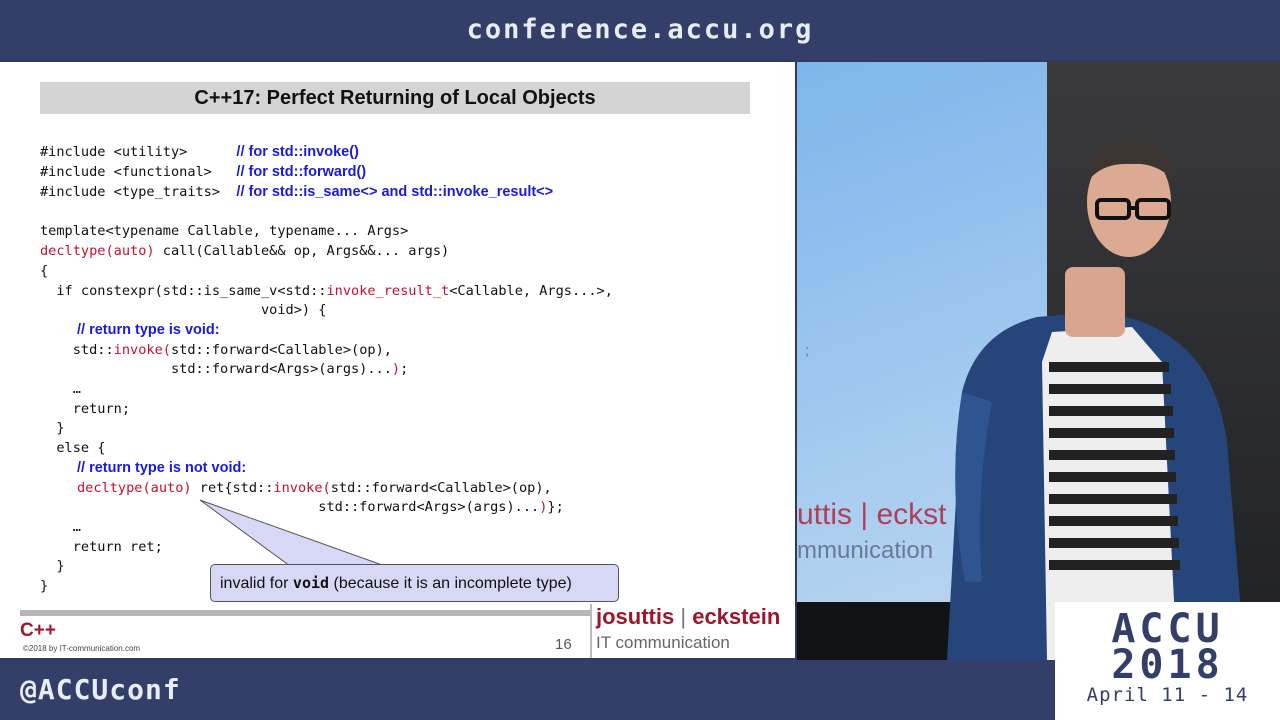 The image size is (1280, 720). I want to click on brand-tagline: IT communication, so click(663, 642).